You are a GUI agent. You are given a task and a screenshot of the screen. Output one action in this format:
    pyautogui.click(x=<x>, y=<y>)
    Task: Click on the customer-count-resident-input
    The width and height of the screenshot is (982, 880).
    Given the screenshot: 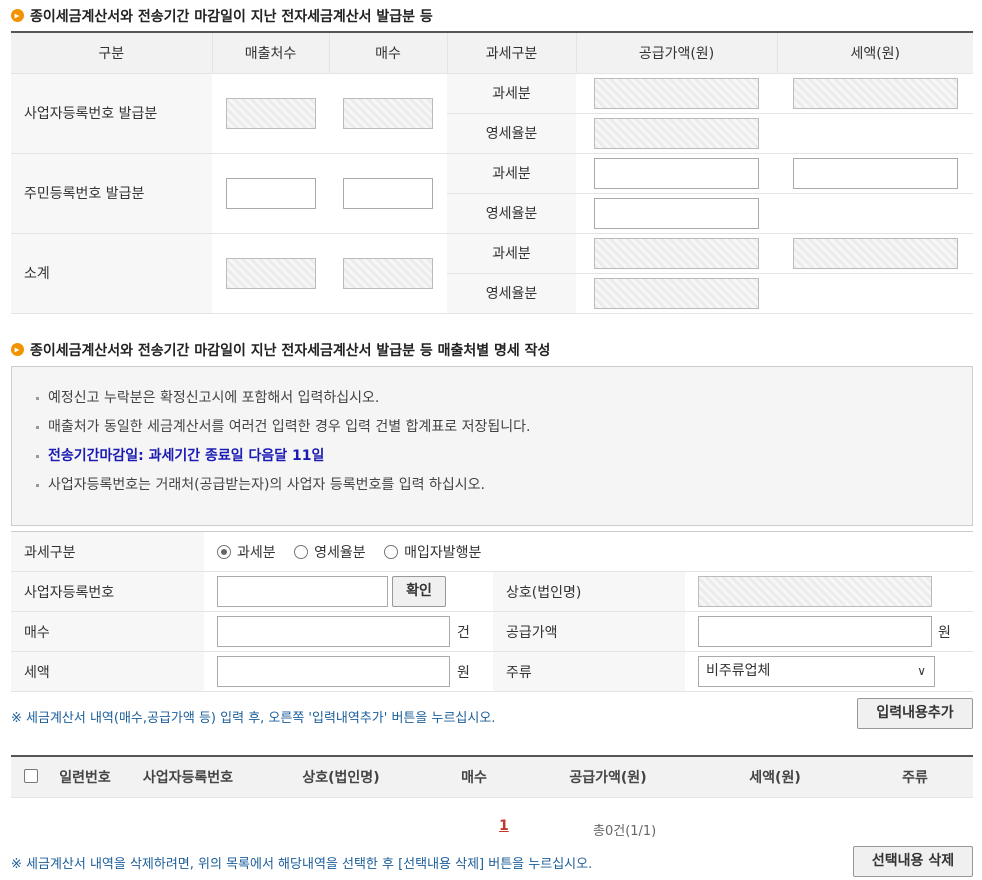 What is the action you would take?
    pyautogui.click(x=270, y=193)
    